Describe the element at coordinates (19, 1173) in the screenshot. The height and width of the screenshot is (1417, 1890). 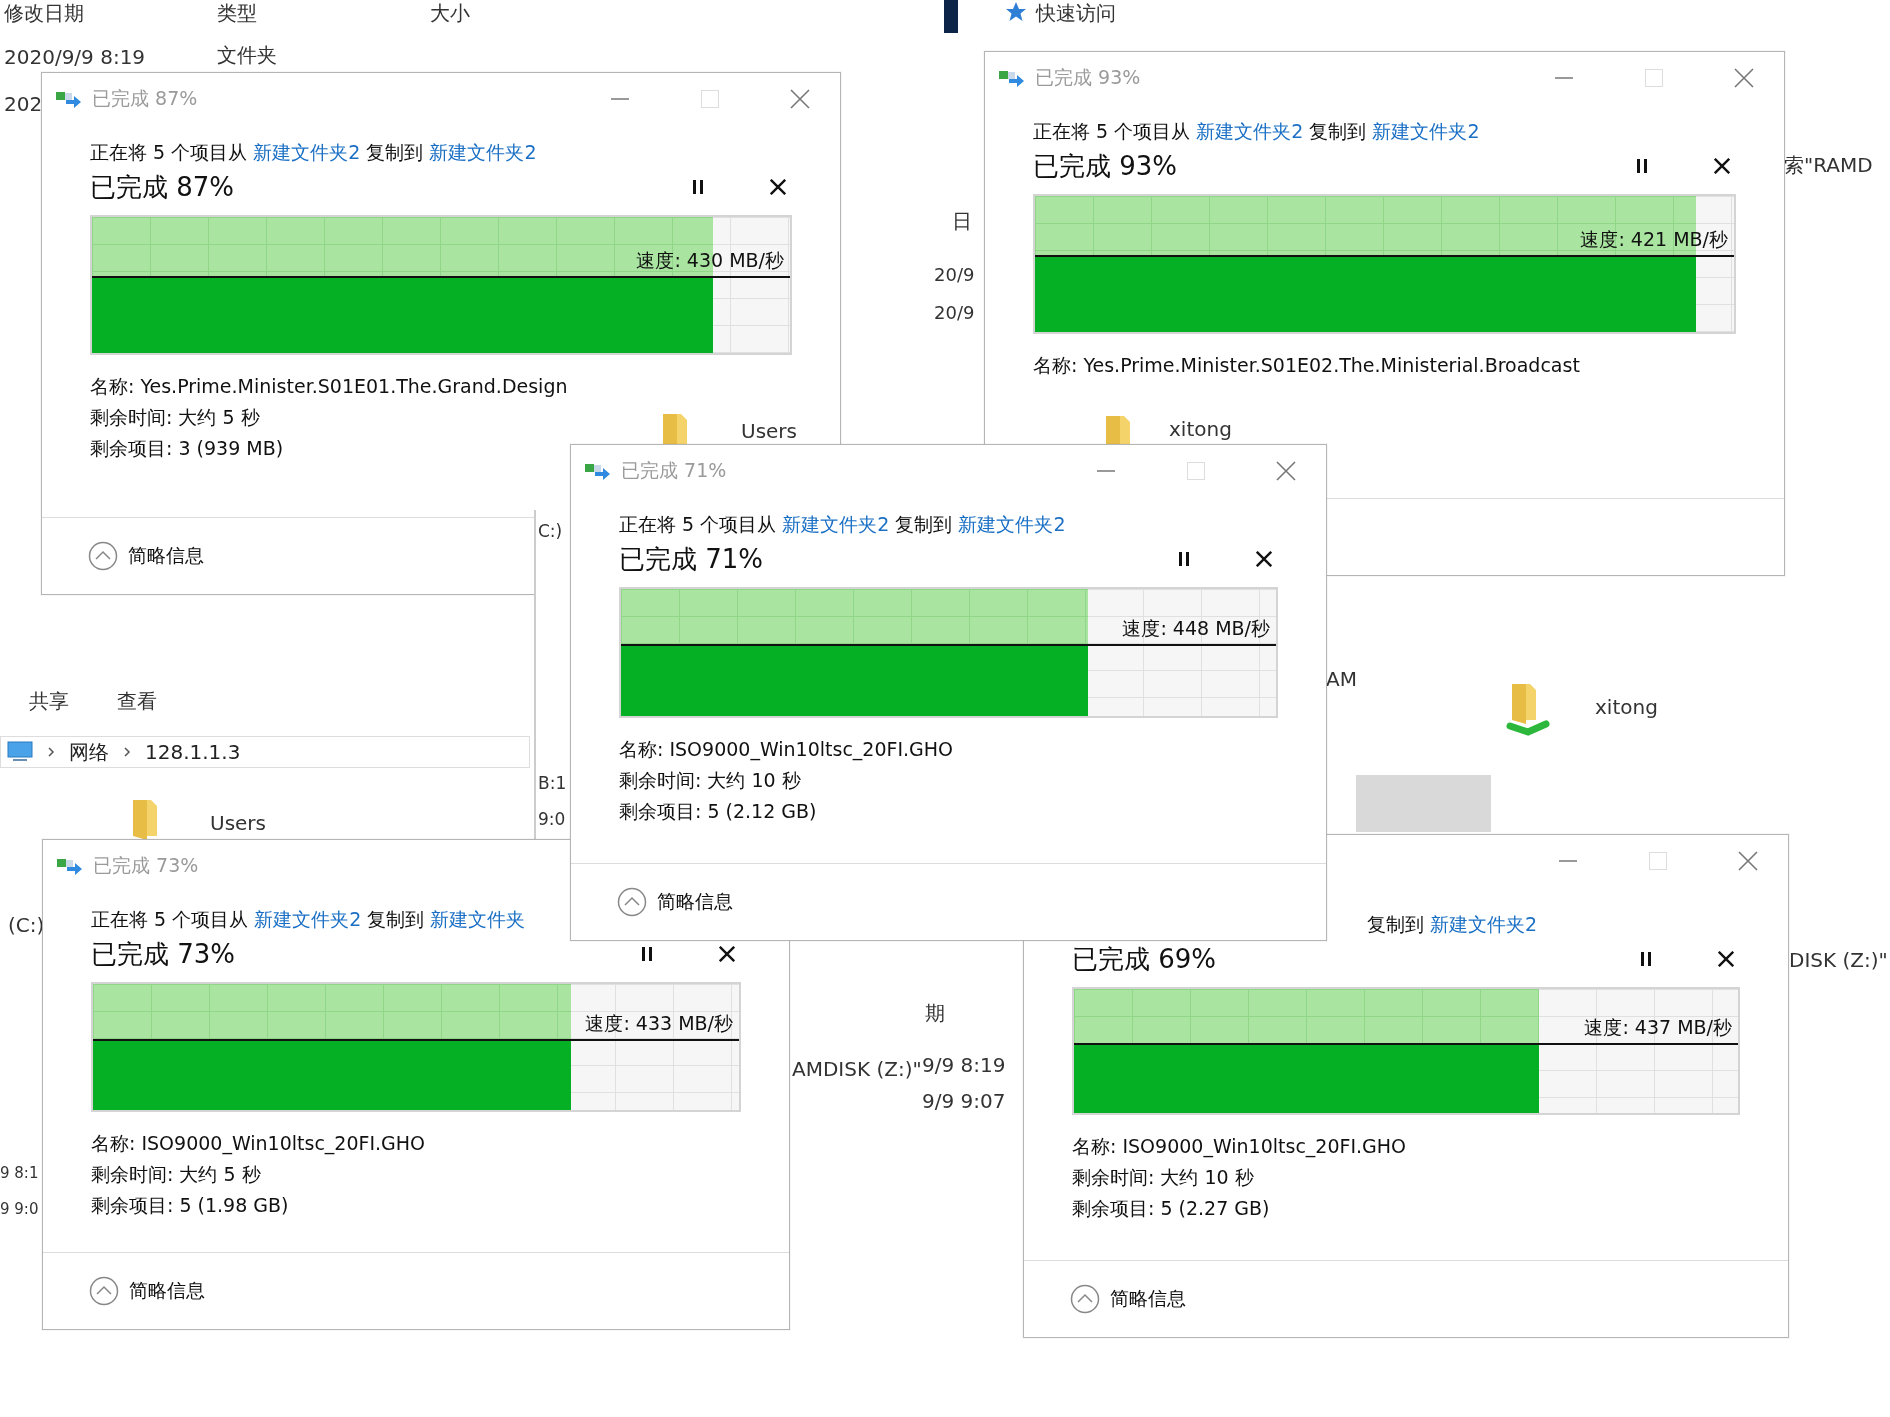
I see `explorer-text: 9 8:1` at that location.